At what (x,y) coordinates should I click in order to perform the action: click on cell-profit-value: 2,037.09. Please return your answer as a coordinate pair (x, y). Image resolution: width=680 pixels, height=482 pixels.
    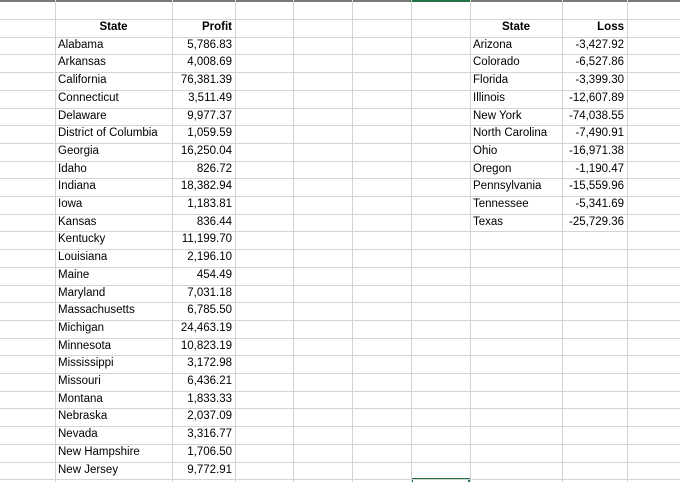
    Looking at the image, I should click on (203, 416).